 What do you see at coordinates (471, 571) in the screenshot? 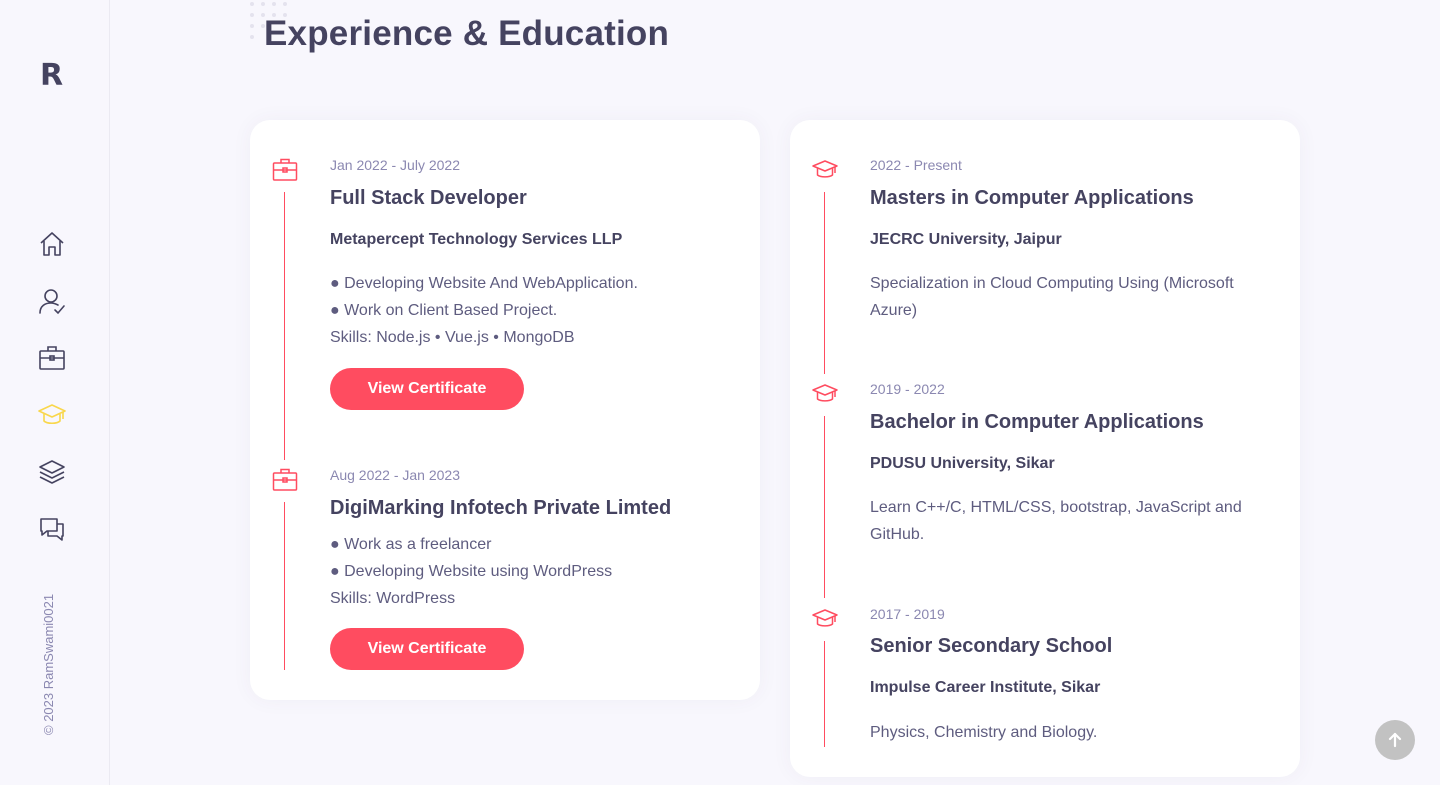
I see `description-line: ● Developing Website using WordPress` at bounding box center [471, 571].